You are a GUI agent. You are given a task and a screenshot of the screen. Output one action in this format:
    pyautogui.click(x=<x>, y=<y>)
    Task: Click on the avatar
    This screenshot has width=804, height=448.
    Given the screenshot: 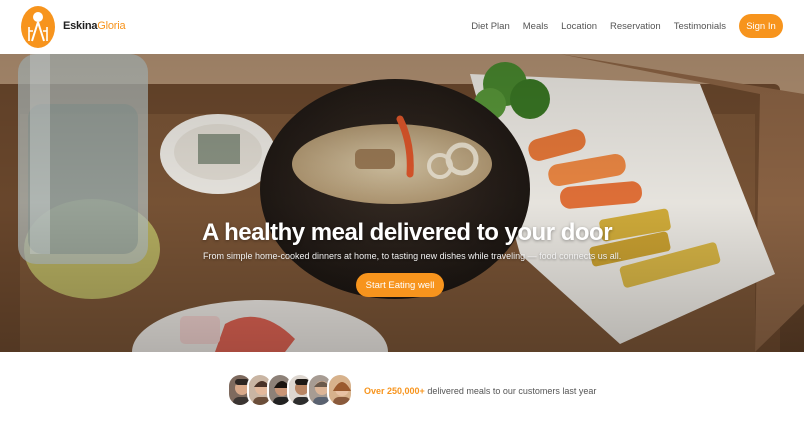 What is the action you would take?
    pyautogui.click(x=340, y=390)
    